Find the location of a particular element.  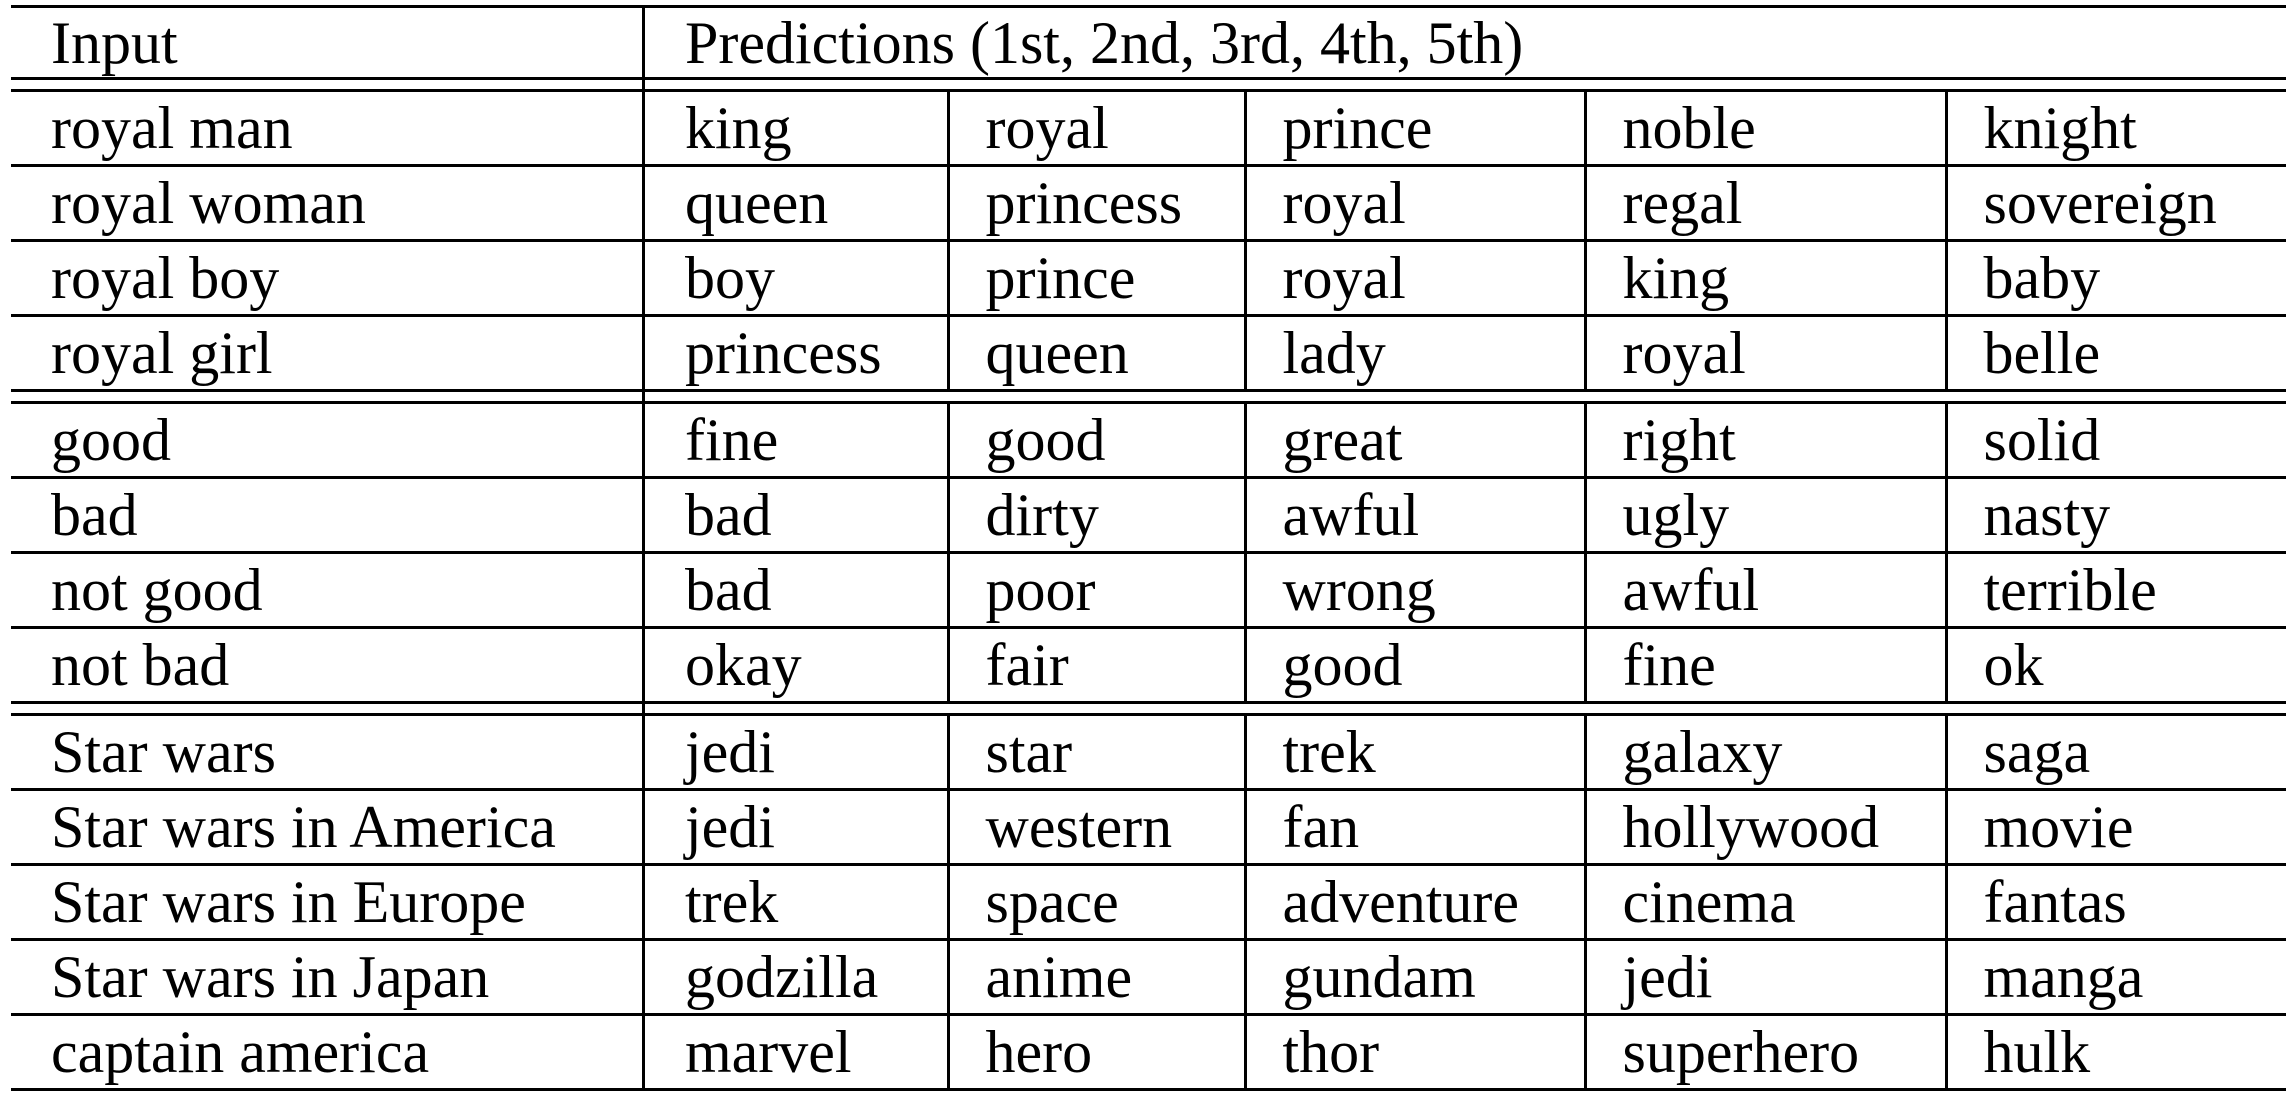

prediction-cell-4: noble is located at coordinates (1764, 128).